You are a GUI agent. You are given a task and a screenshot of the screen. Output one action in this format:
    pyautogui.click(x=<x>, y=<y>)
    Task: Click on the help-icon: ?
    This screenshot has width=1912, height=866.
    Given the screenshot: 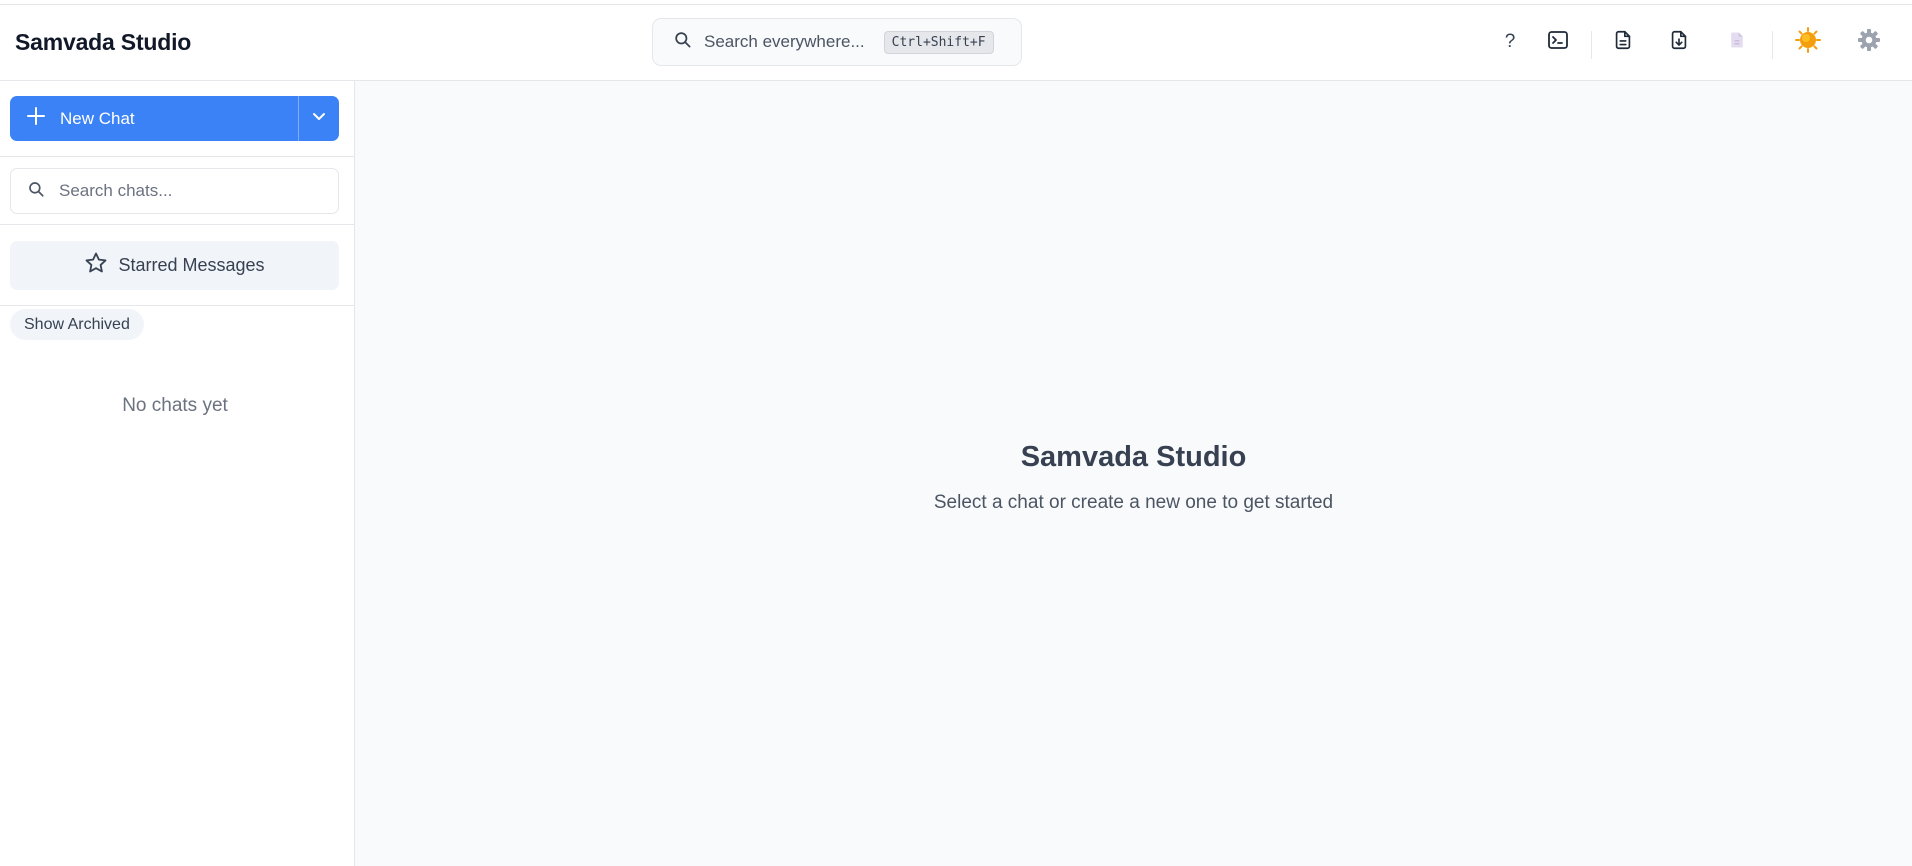 What is the action you would take?
    pyautogui.click(x=1510, y=41)
    